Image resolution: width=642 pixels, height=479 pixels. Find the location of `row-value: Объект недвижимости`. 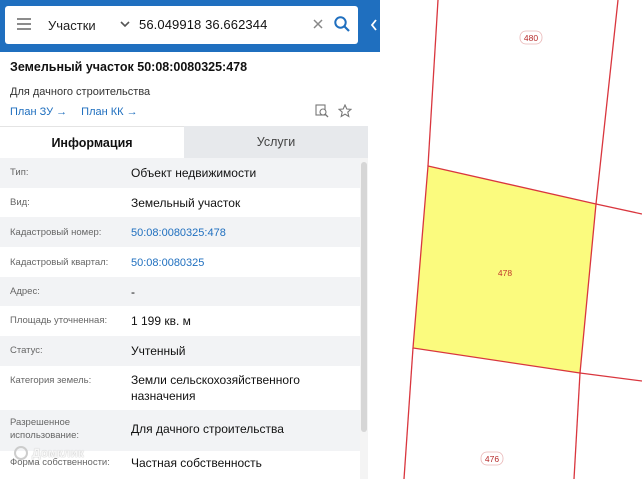

row-value: Объект недвижимости is located at coordinates (194, 173).